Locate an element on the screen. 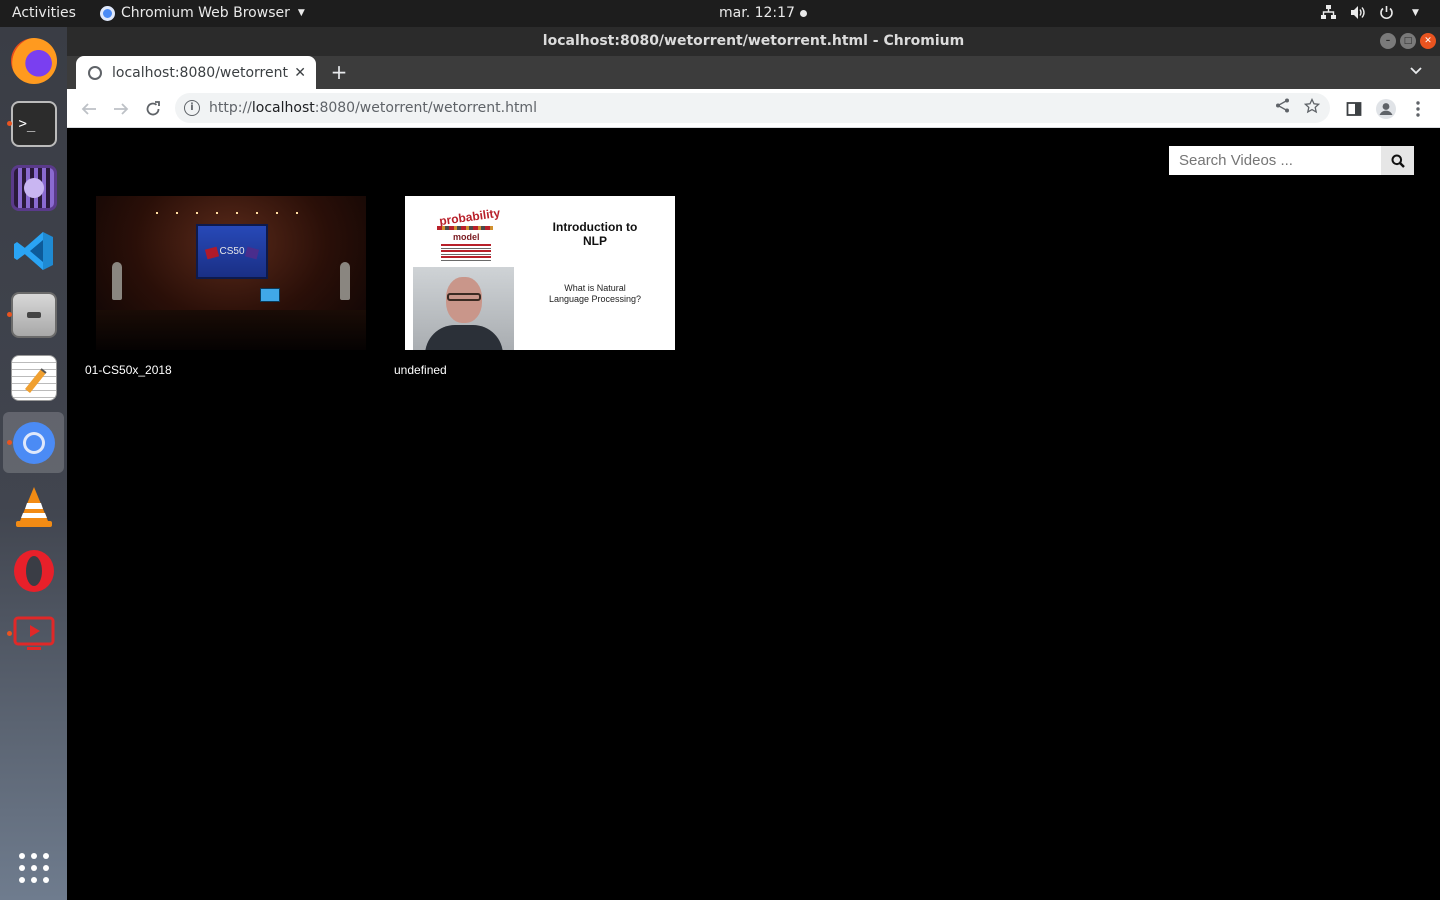 This screenshot has width=1440, height=900. video-title: undefined is located at coordinates (535, 370).